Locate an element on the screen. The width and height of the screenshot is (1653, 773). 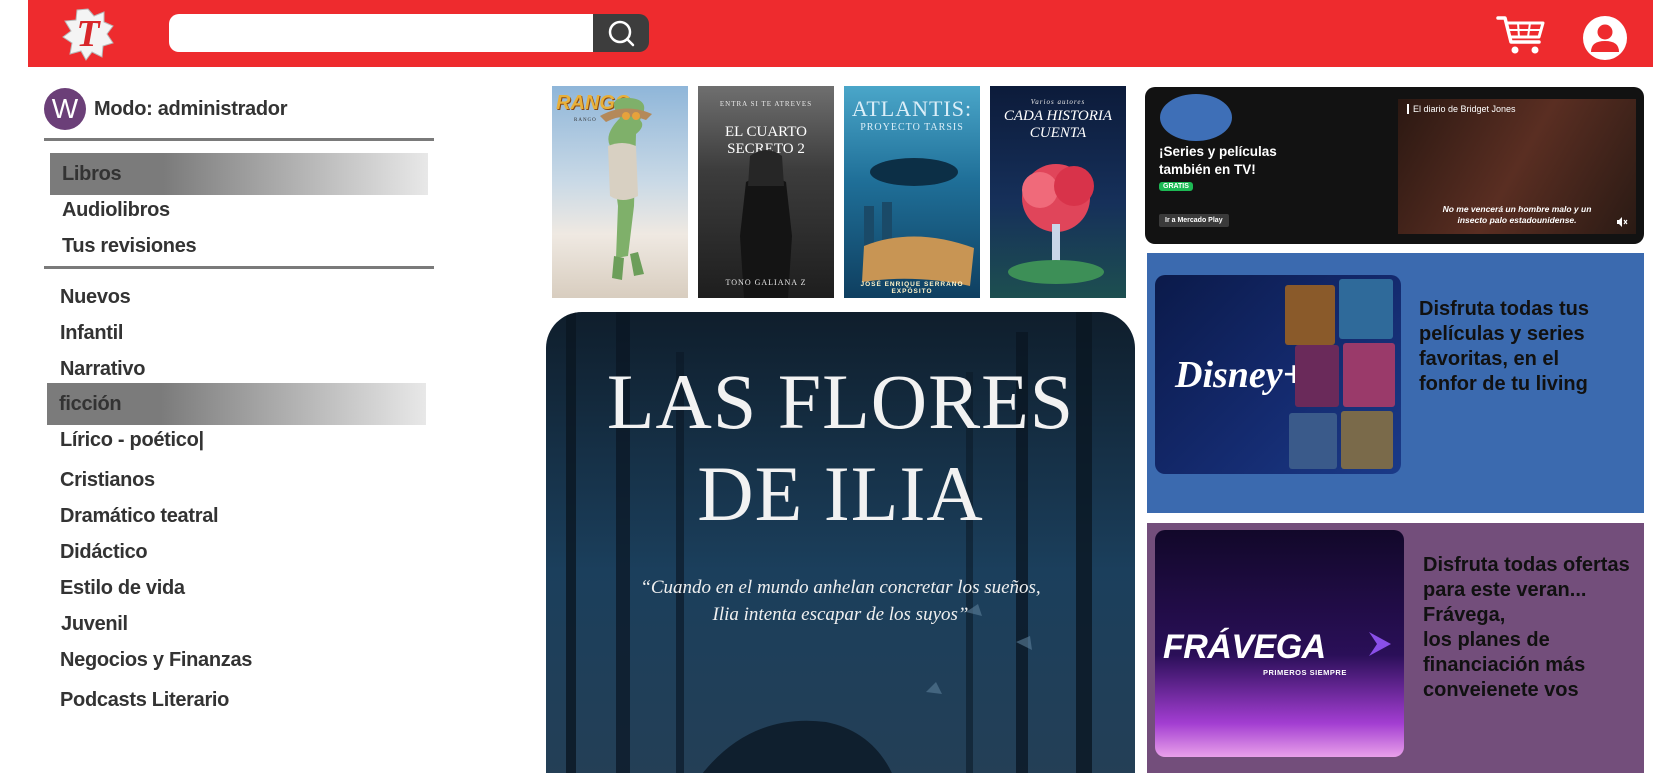
submarine-illustration is located at coordinates (918, 222).